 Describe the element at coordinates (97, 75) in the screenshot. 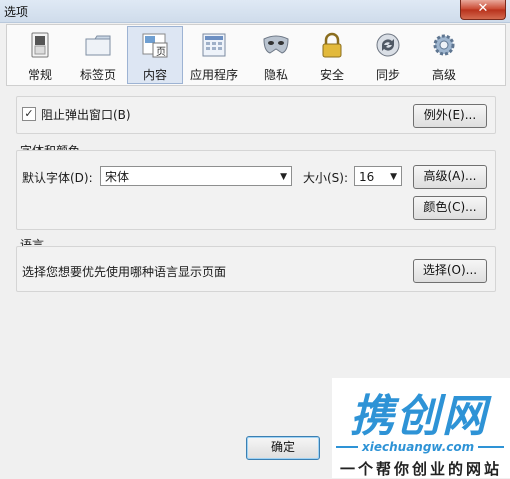

I see `tab-label: 标签页` at that location.